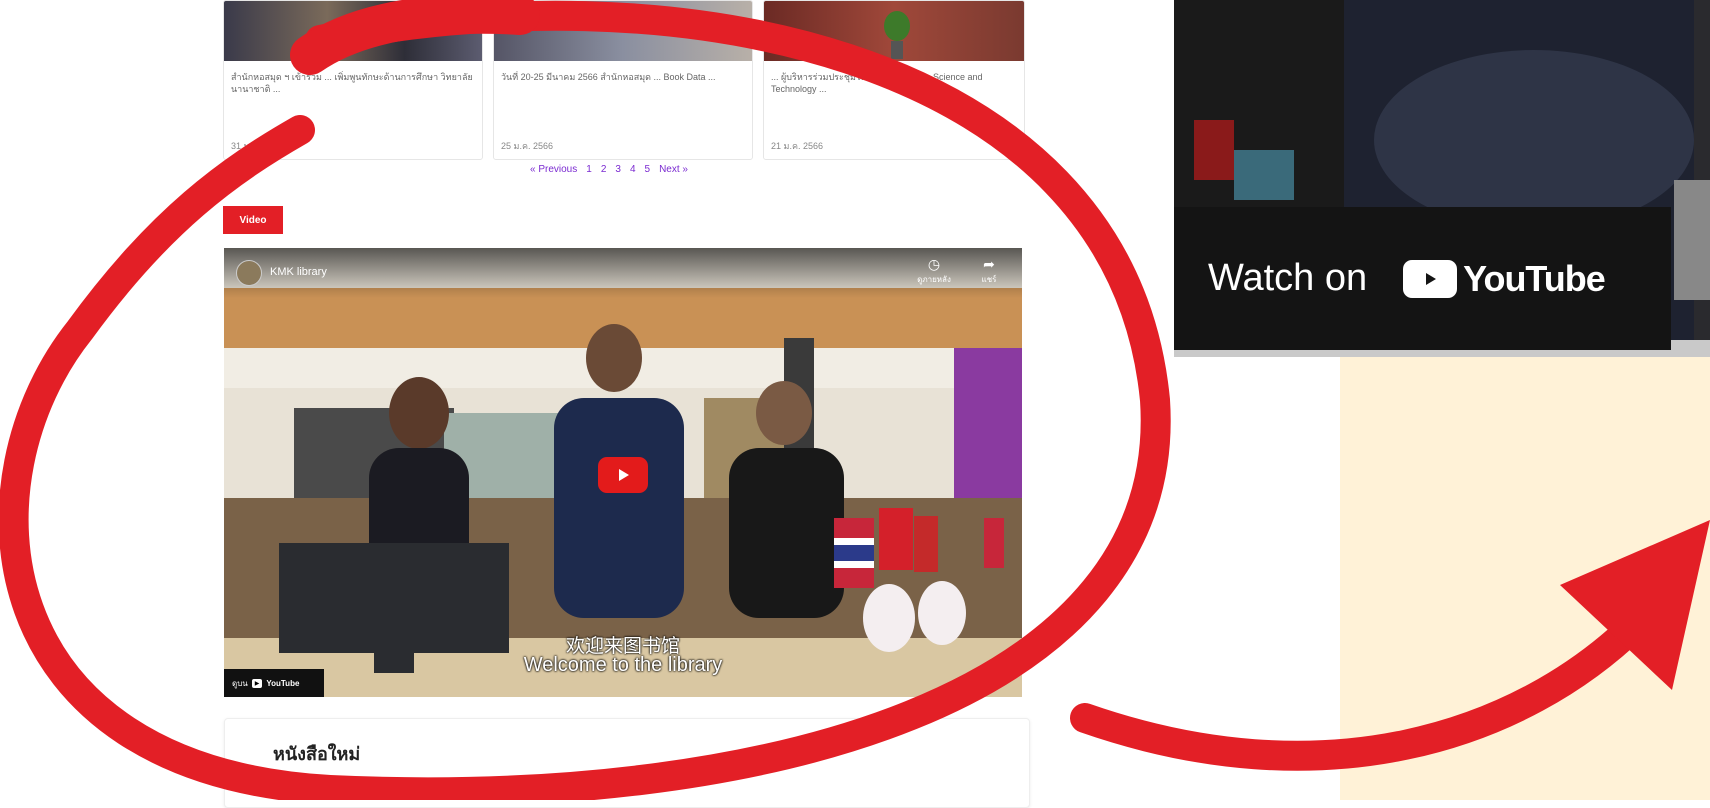 This screenshot has height=808, width=1710. What do you see at coordinates (633, 169) in the screenshot?
I see `pagination-page-4: 4` at bounding box center [633, 169].